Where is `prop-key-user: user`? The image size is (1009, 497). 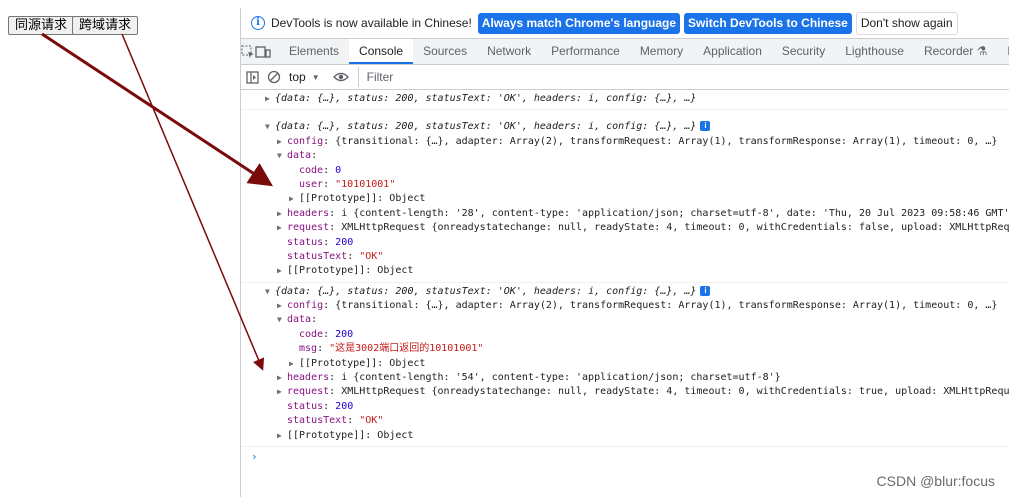 prop-key-user: user is located at coordinates (311, 184).